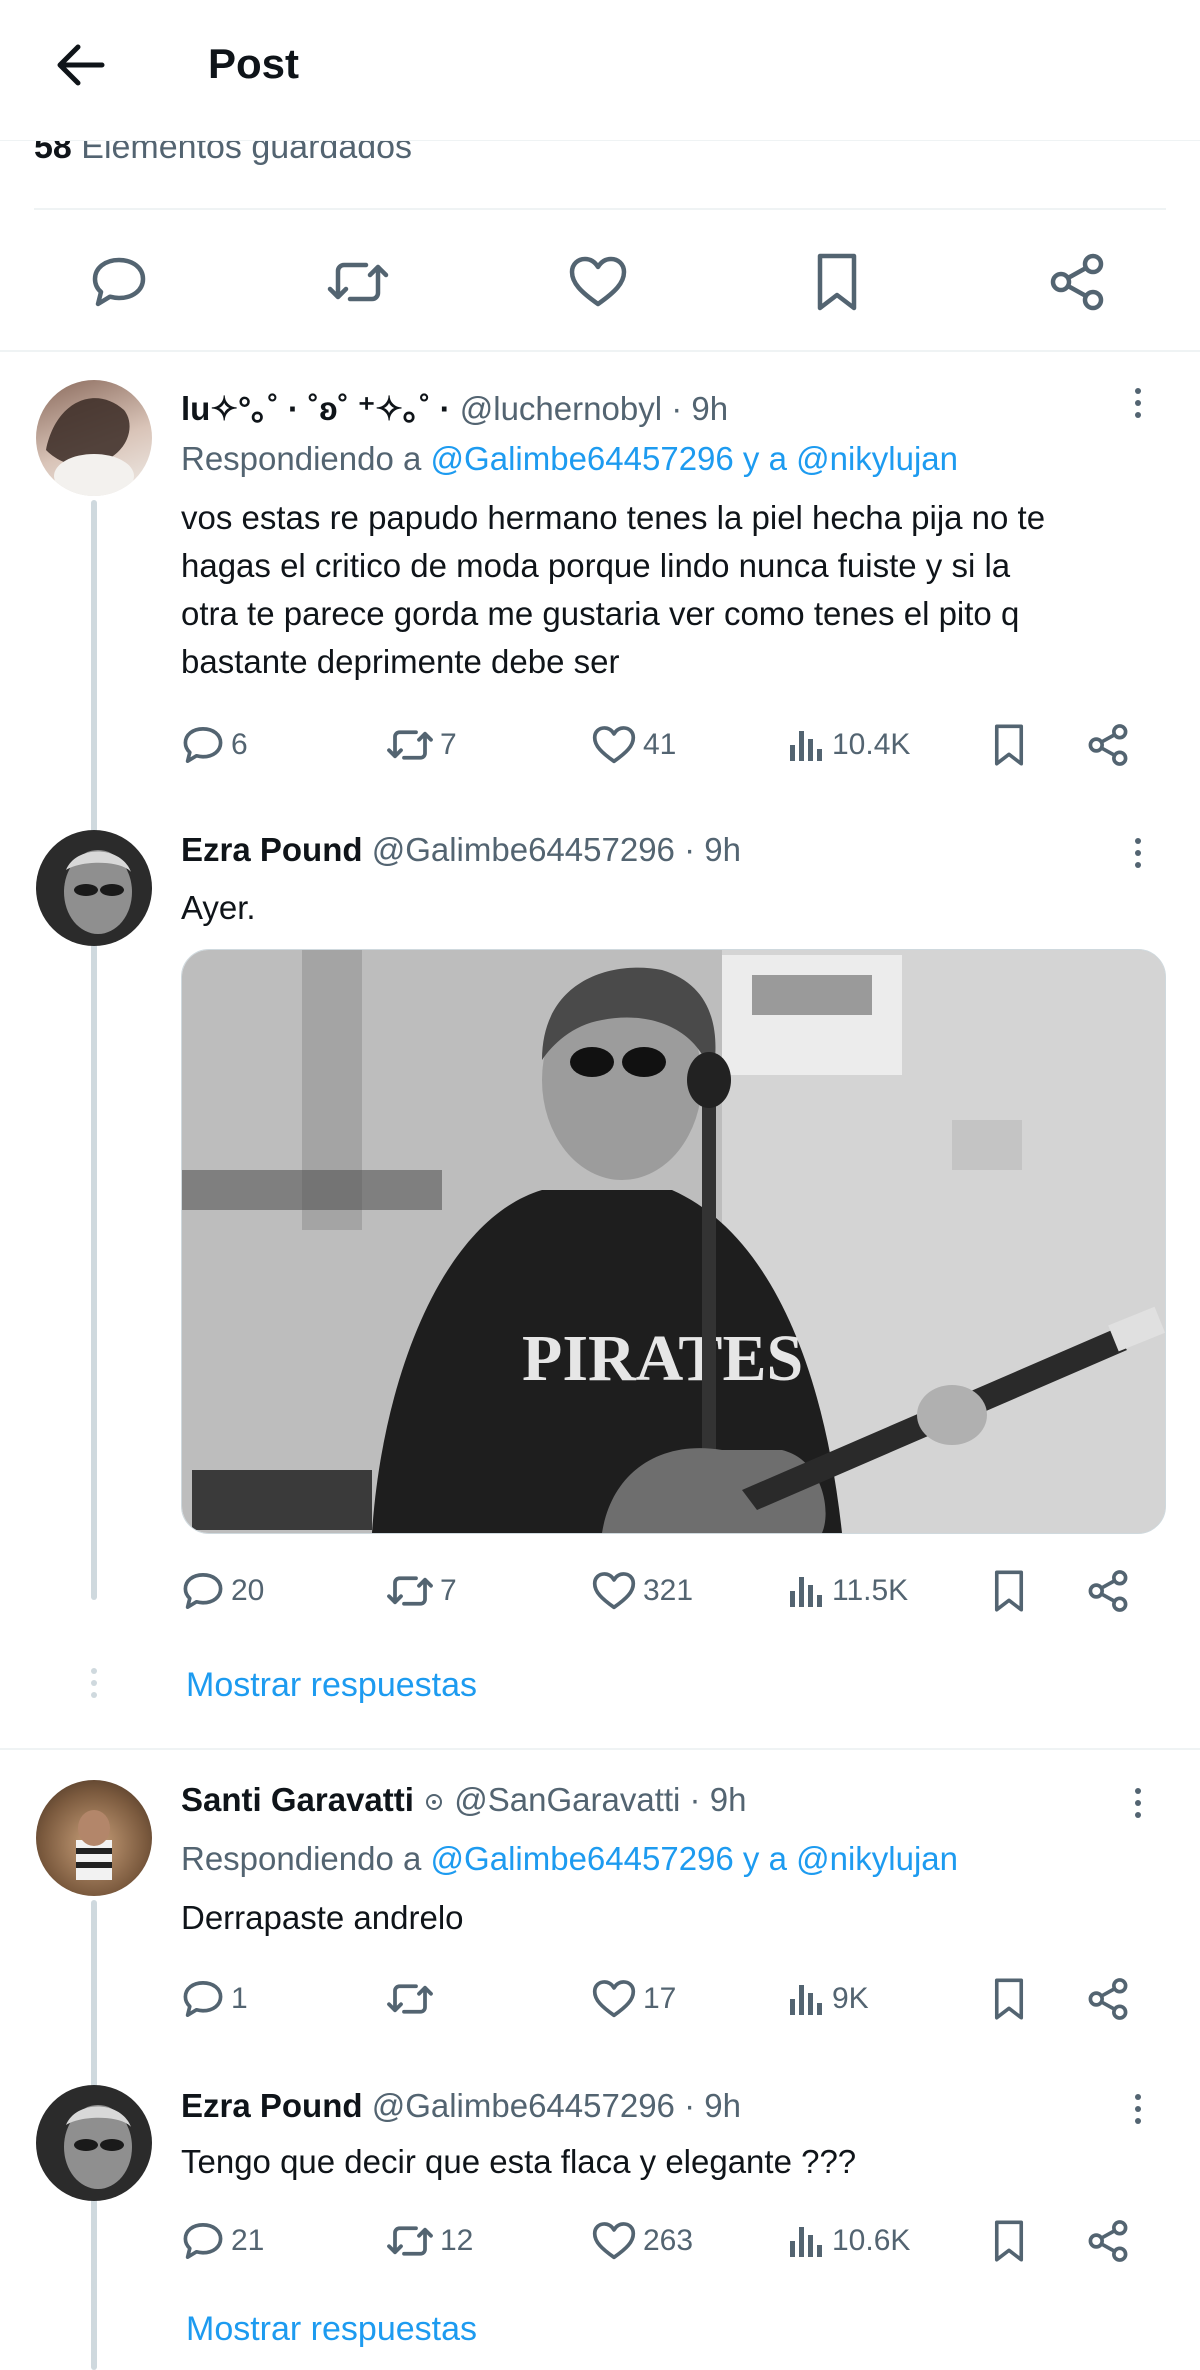 Image resolution: width=1200 pixels, height=2370 pixels. What do you see at coordinates (561, 408) in the screenshot?
I see `user-handle: @luchernobyl` at bounding box center [561, 408].